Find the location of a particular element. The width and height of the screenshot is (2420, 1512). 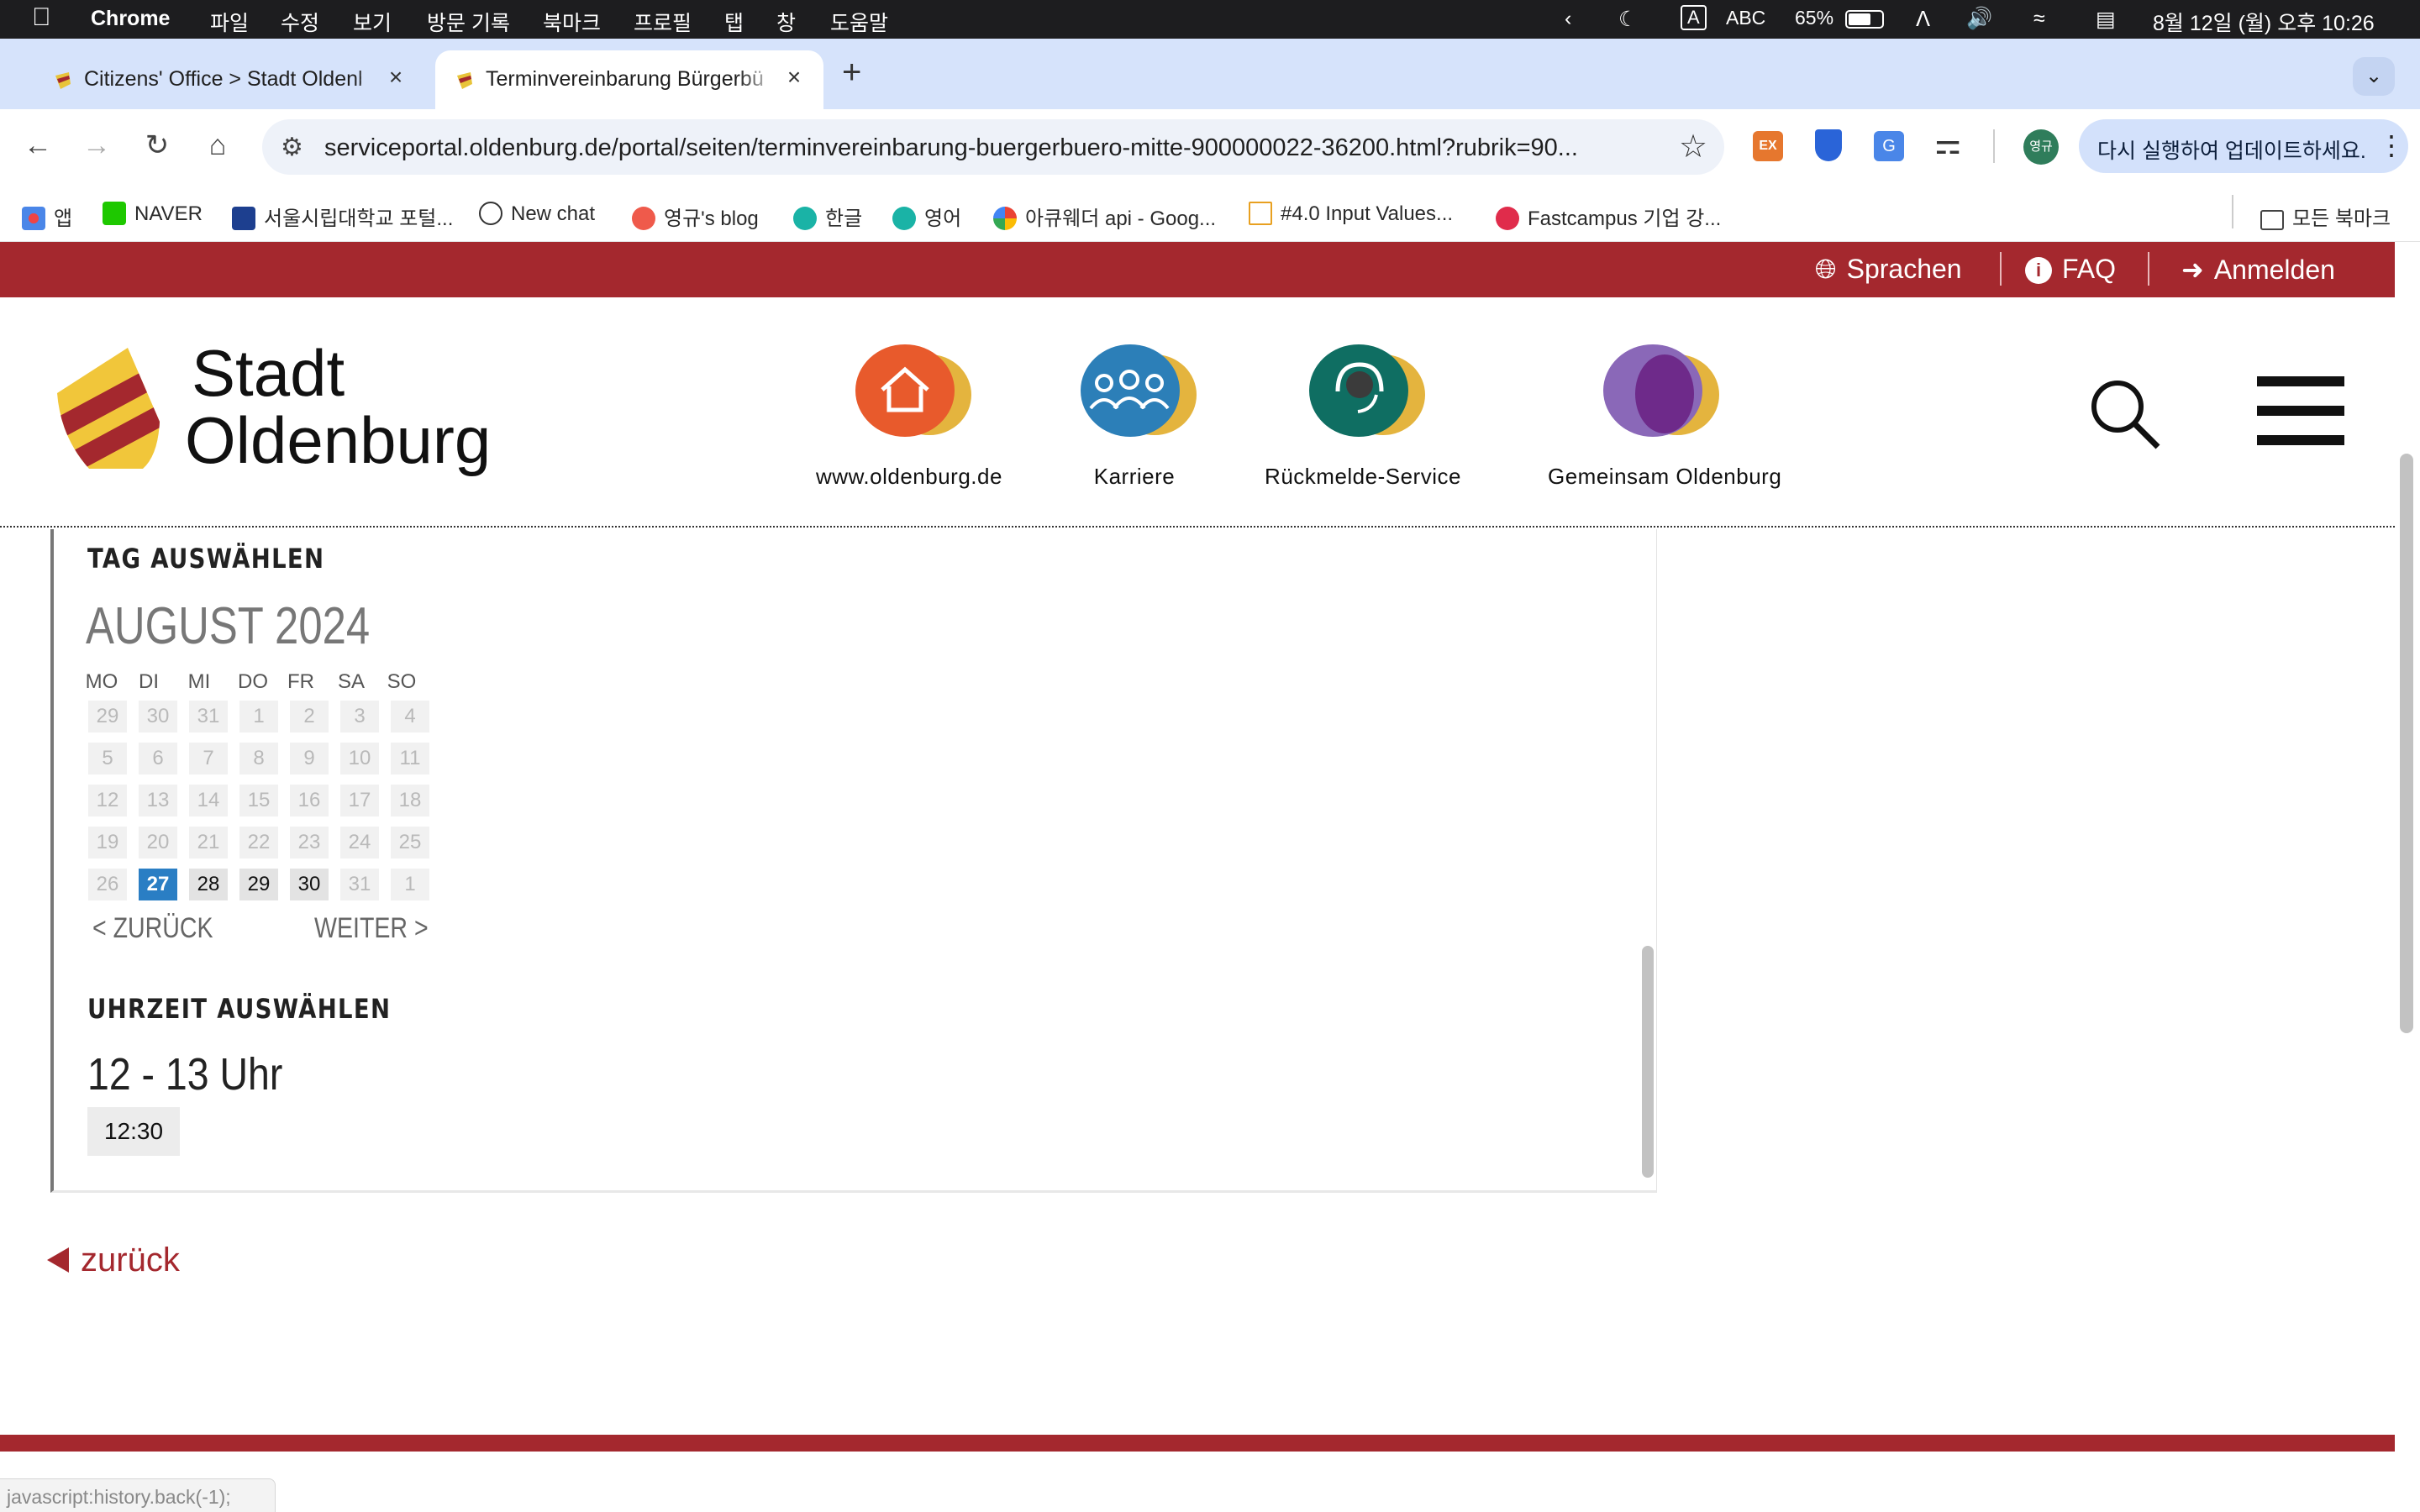

forward-arrow-icon: → is located at coordinates (96, 145).